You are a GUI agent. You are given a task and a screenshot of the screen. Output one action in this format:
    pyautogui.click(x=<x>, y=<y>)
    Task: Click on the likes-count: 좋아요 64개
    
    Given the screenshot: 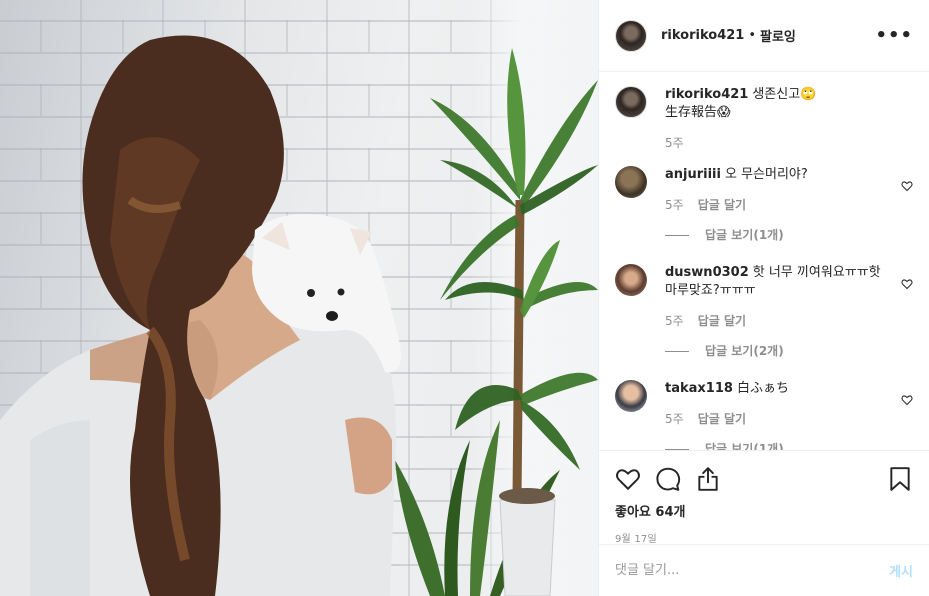 What is the action you would take?
    pyautogui.click(x=764, y=510)
    